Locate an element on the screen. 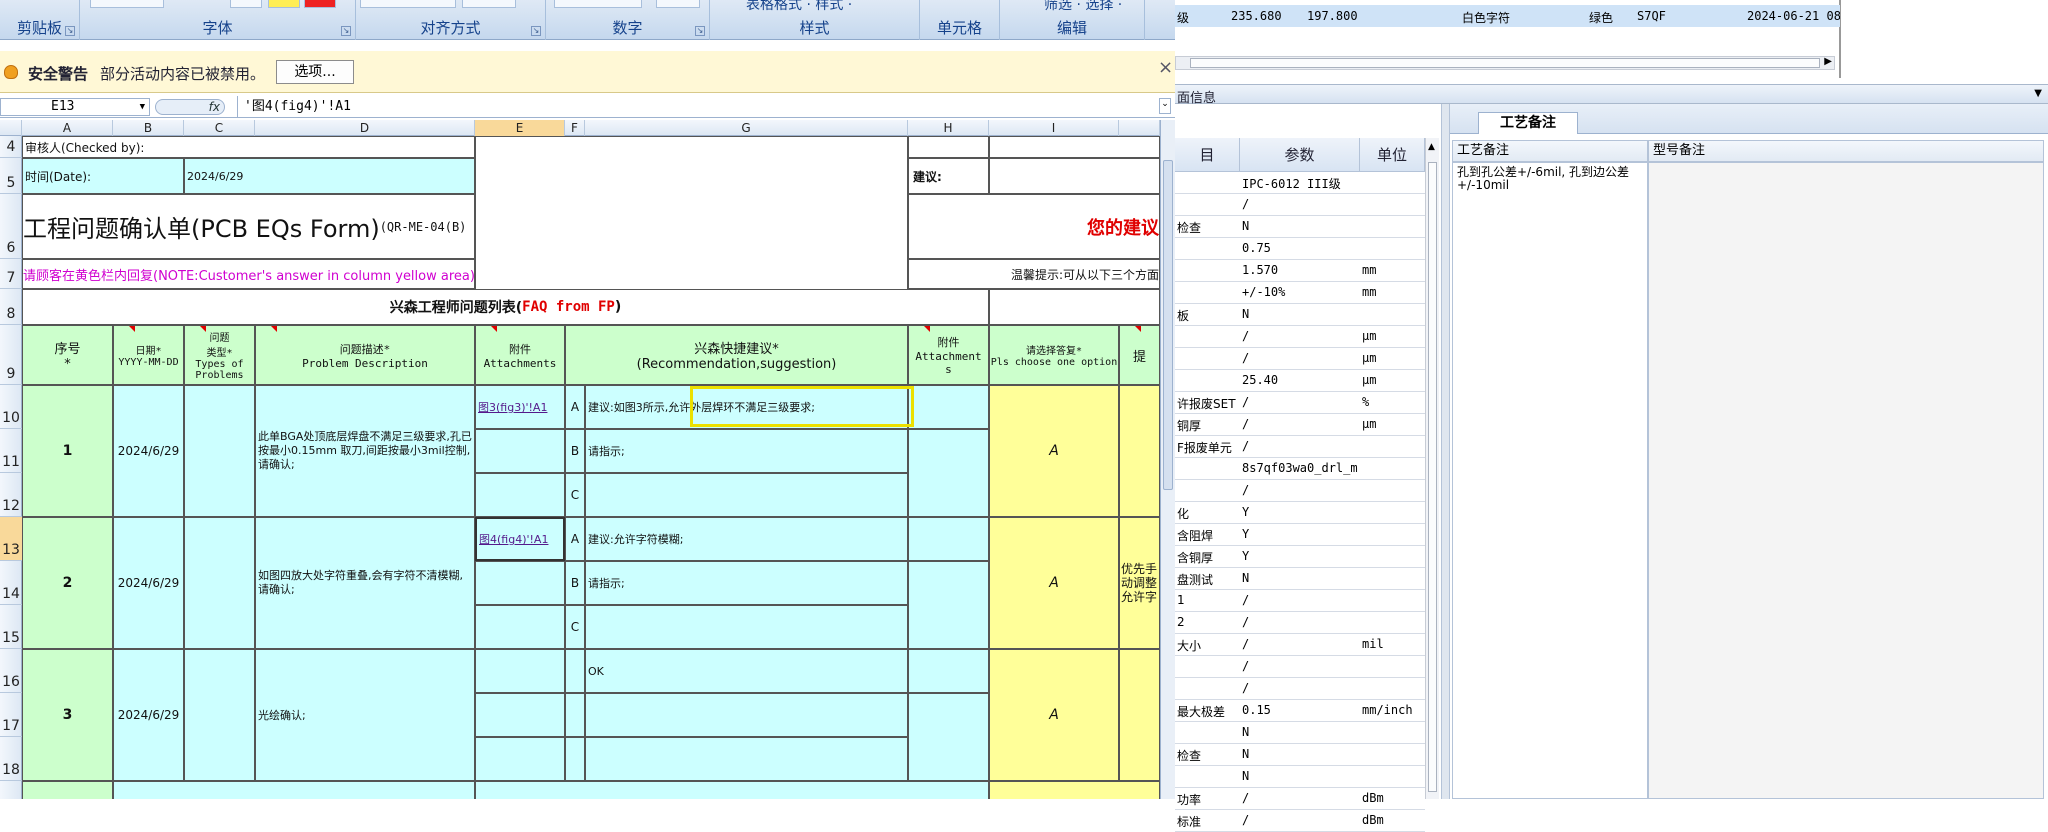 This screenshot has height=832, width=2048. column-header: C is located at coordinates (219, 128).